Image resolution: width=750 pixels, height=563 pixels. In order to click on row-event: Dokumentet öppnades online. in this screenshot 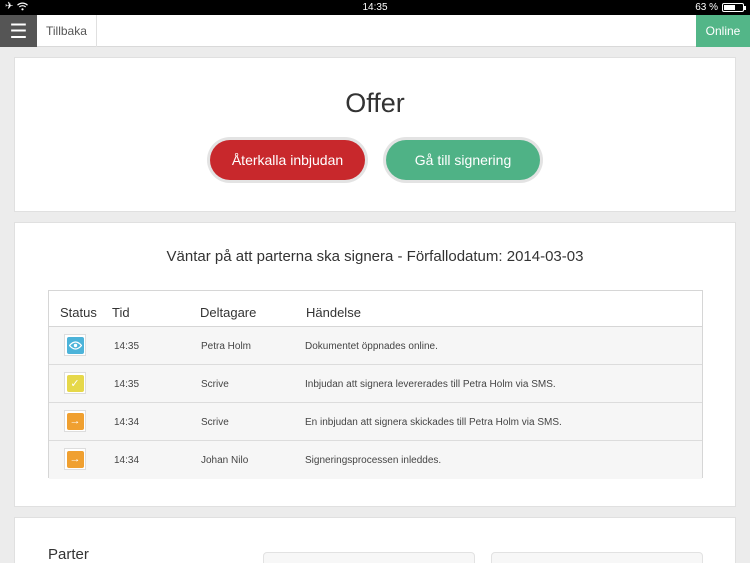, I will do `click(371, 346)`.